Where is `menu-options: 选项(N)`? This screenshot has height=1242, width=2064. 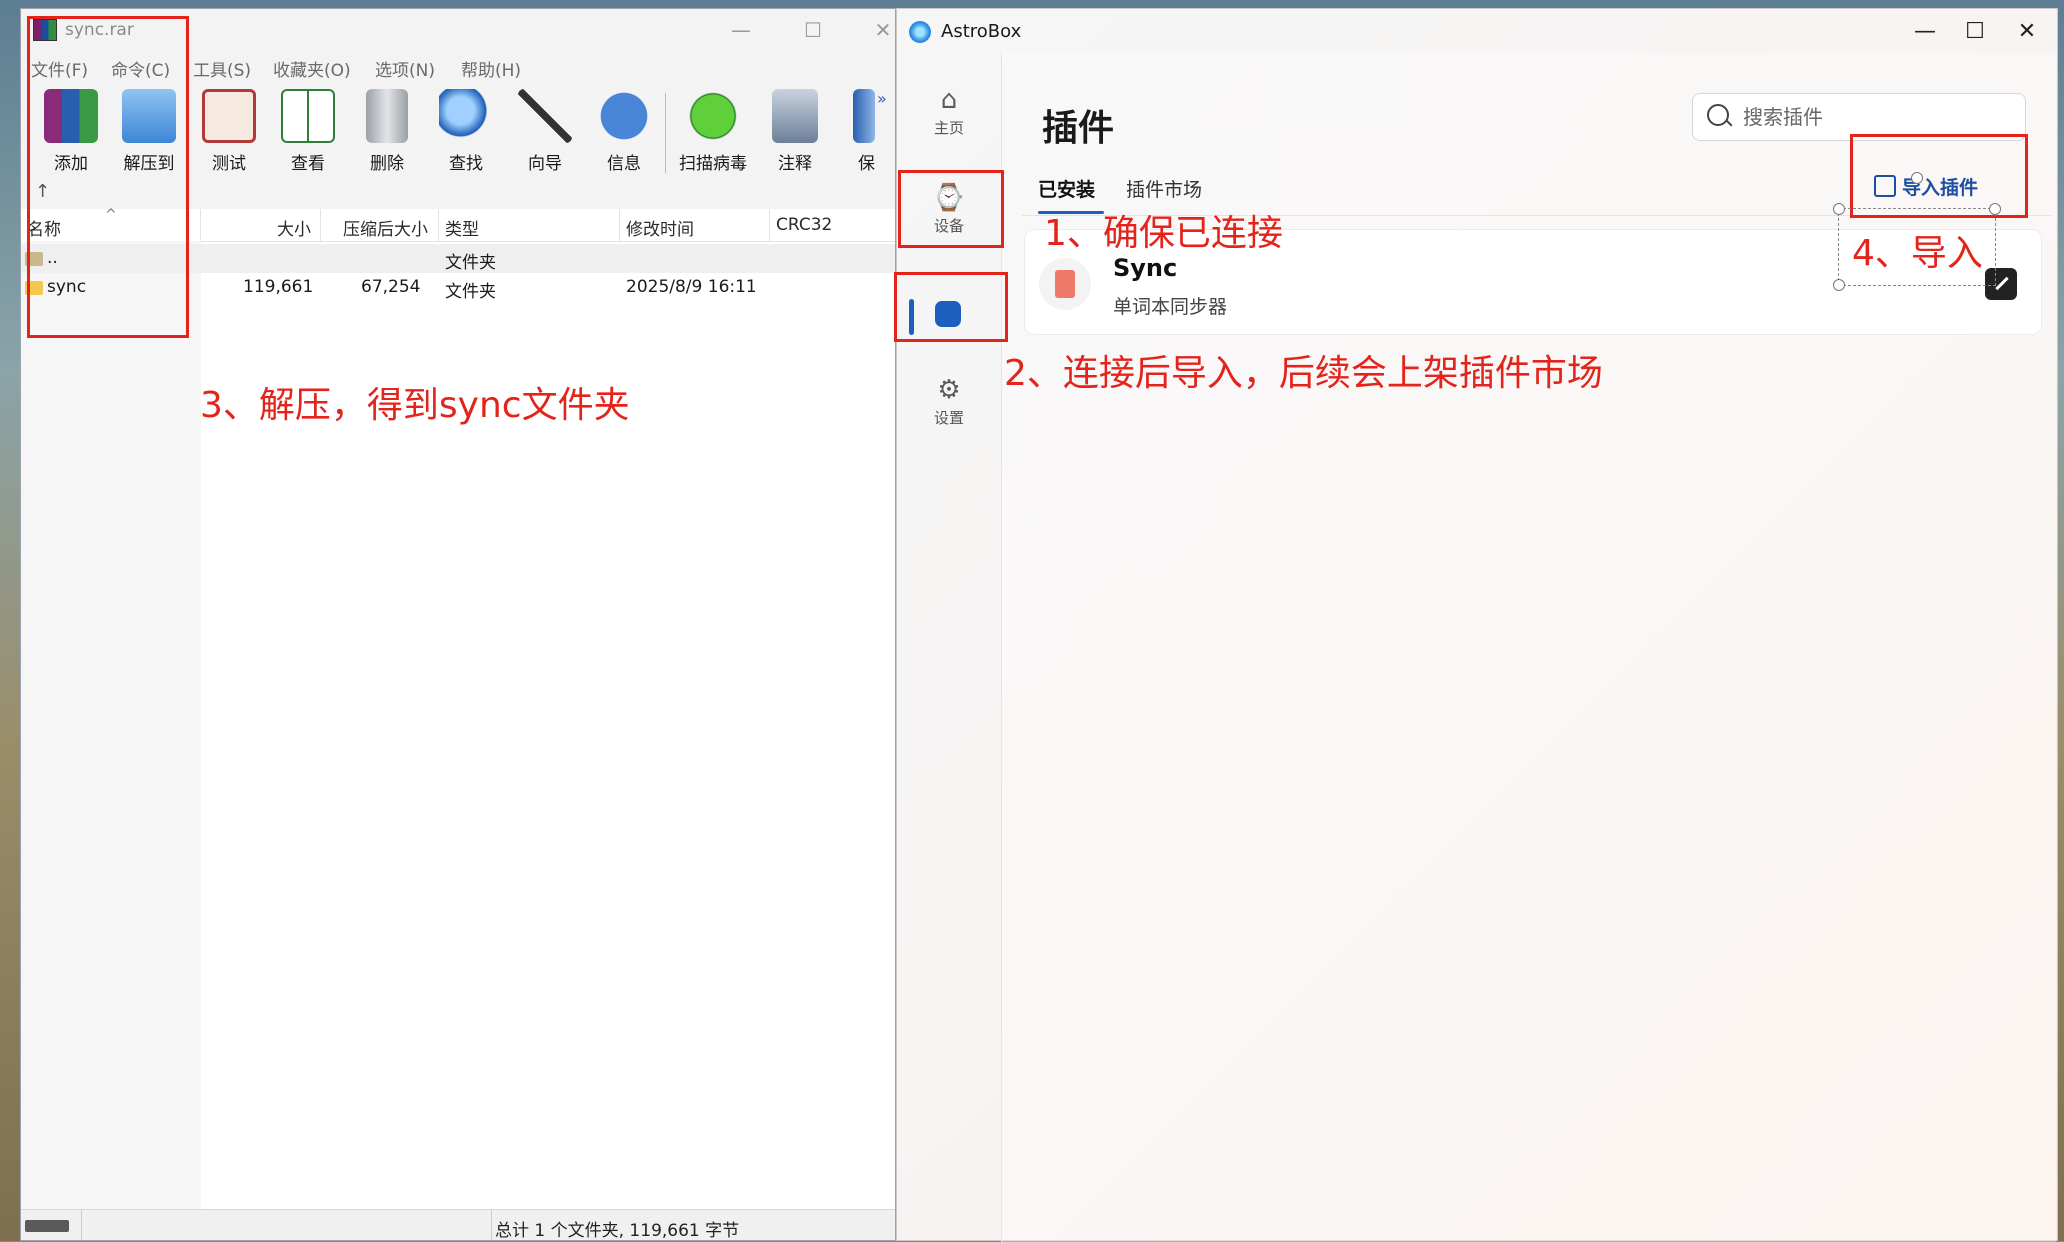 menu-options: 选项(N) is located at coordinates (405, 68).